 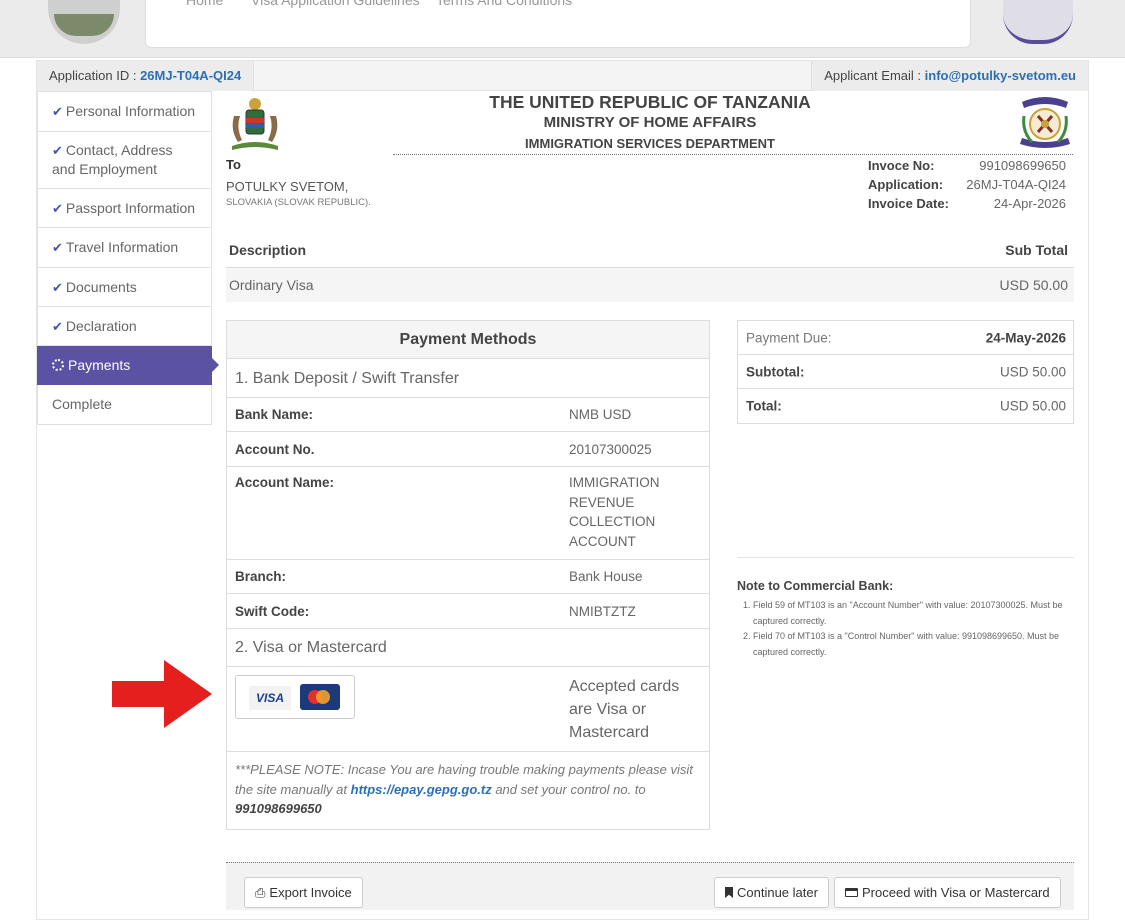 I want to click on sidebar-item-passport-information: ✔ Passport Information, so click(x=124, y=208).